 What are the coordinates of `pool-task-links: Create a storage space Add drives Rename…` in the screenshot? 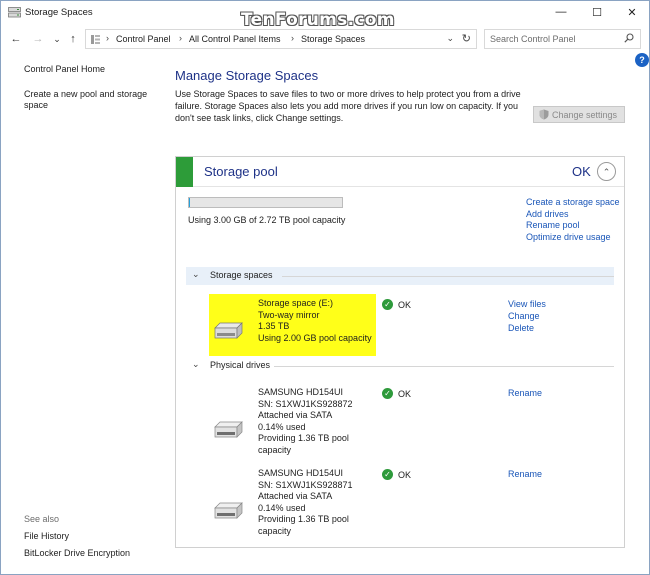 It's located at (573, 220).